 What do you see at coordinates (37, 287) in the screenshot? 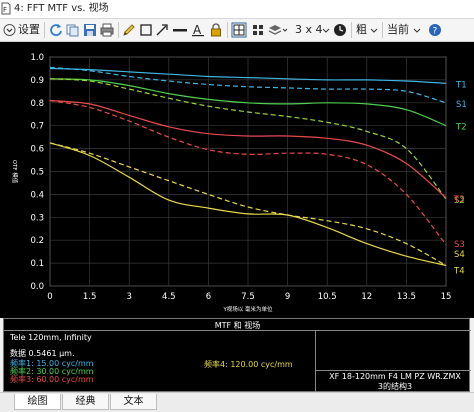
I see `y-tick-label: 0.0` at bounding box center [37, 287].